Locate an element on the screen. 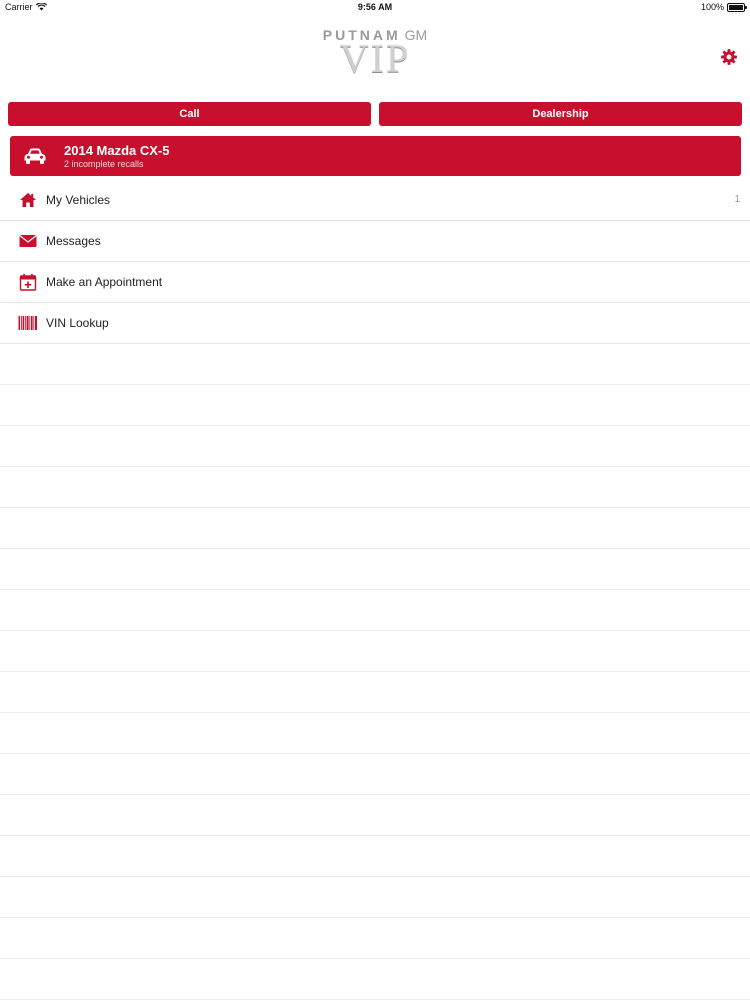 The height and width of the screenshot is (1000, 750). car-icon is located at coordinates (35, 156).